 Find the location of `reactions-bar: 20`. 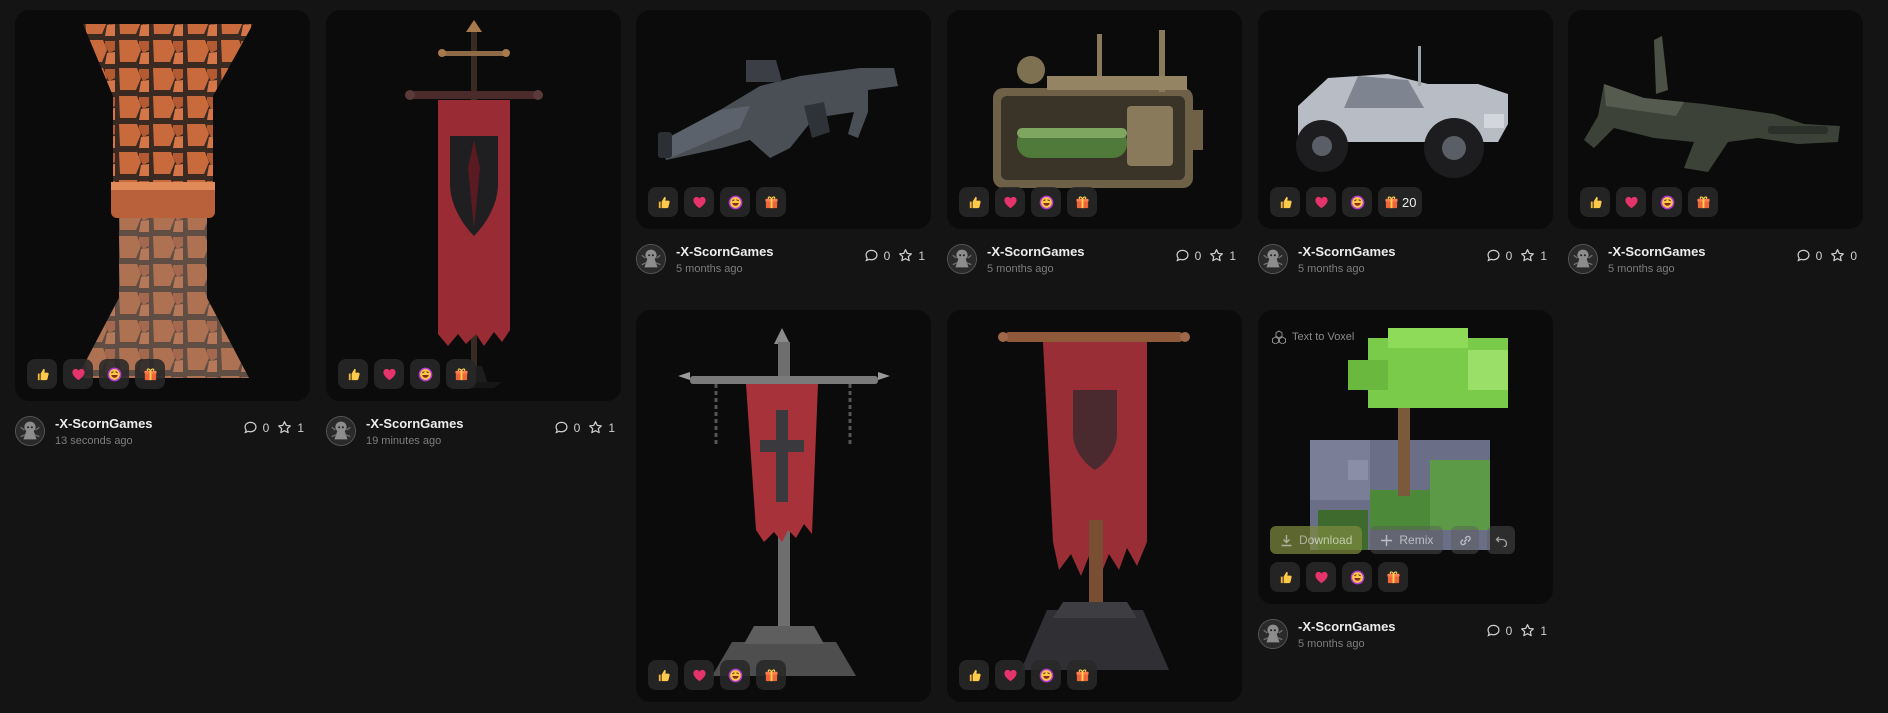

reactions-bar: 20 is located at coordinates (1346, 202).